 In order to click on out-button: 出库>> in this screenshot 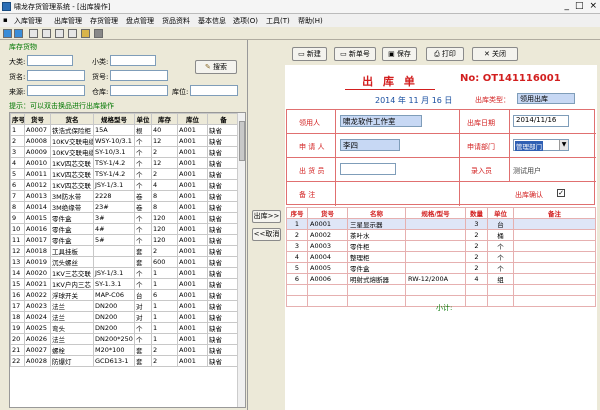, I will do `click(266, 216)`.